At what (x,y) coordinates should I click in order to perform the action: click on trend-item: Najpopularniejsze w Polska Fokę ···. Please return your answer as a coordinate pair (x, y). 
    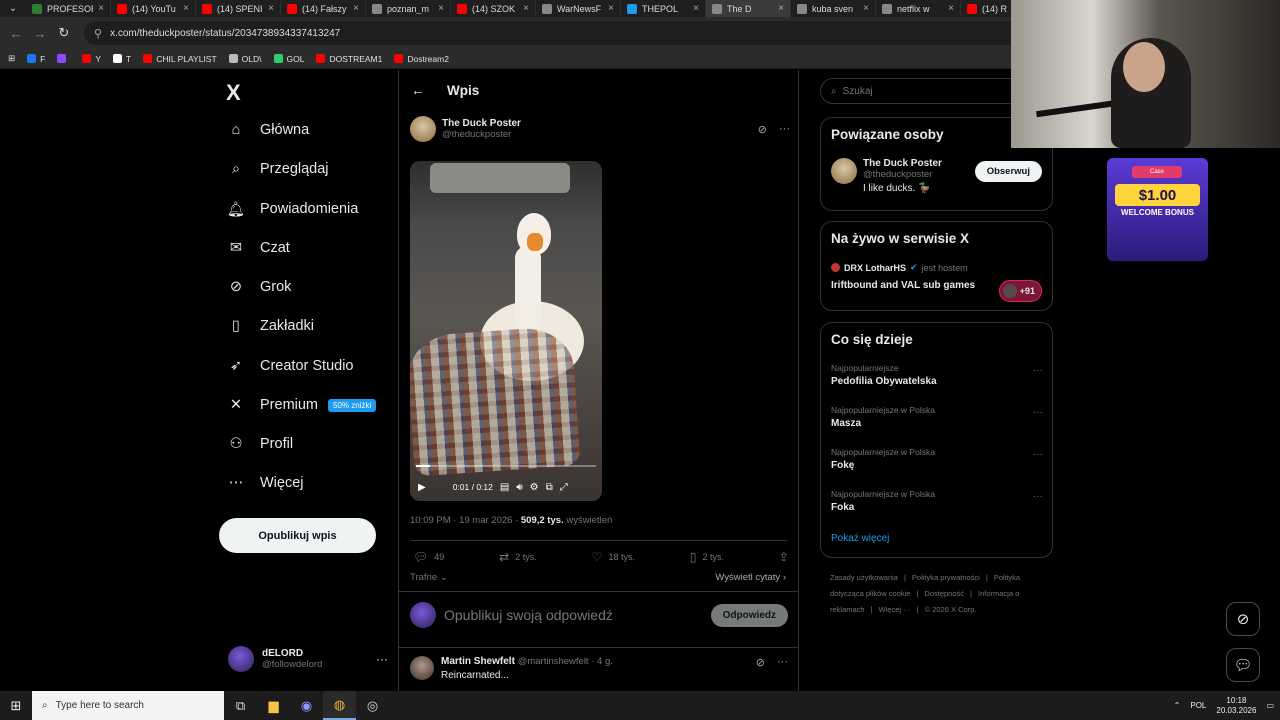
    Looking at the image, I should click on (937, 459).